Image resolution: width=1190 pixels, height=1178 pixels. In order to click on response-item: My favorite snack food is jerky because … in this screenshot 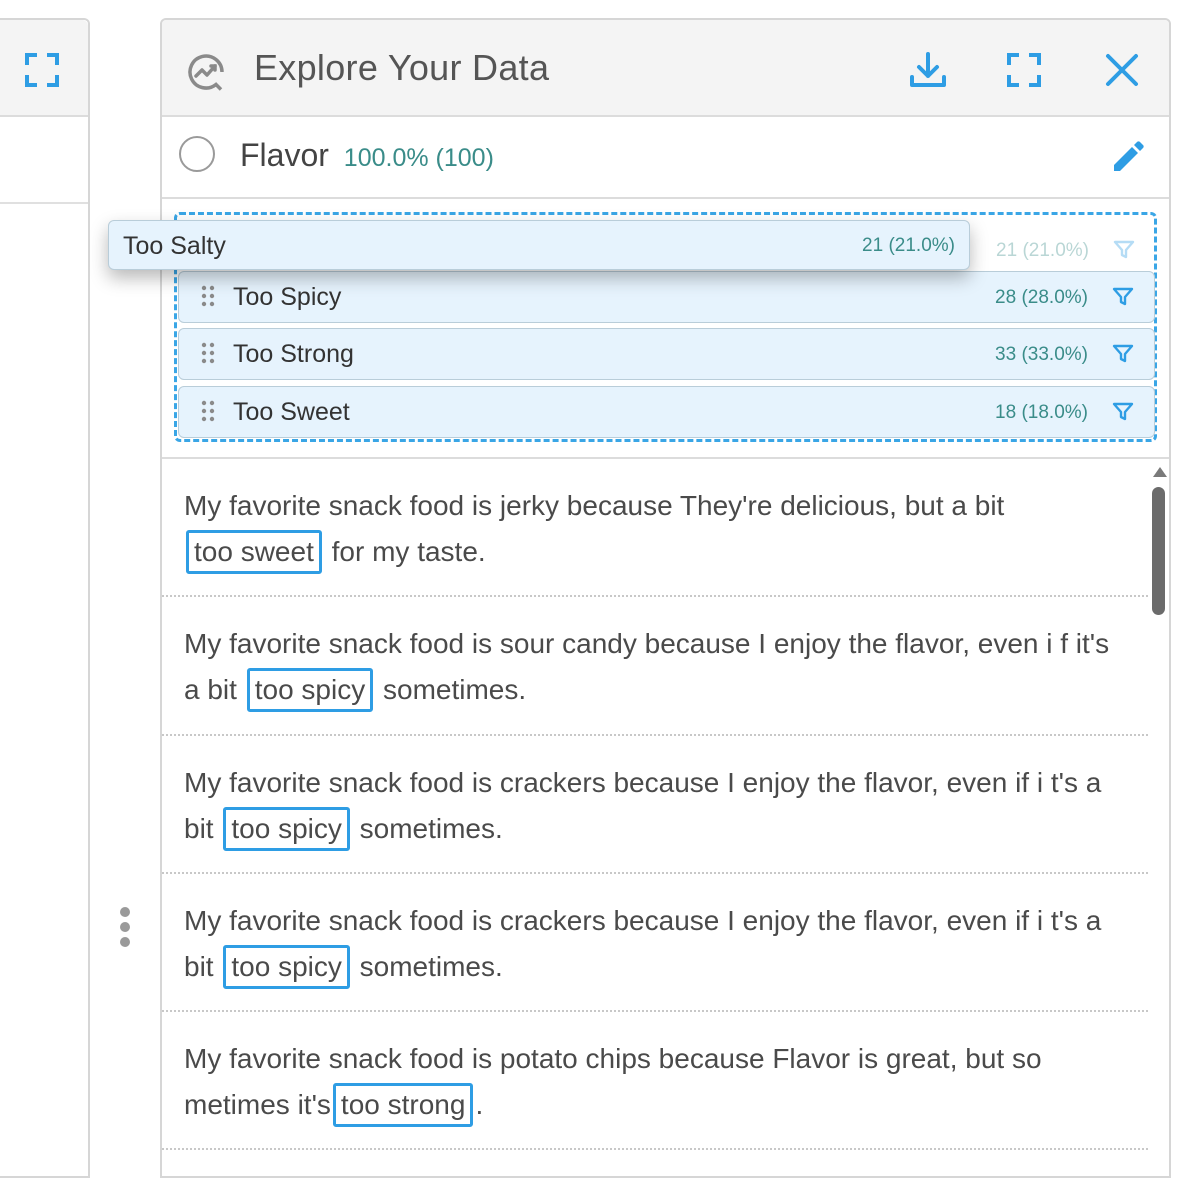, I will do `click(655, 528)`.